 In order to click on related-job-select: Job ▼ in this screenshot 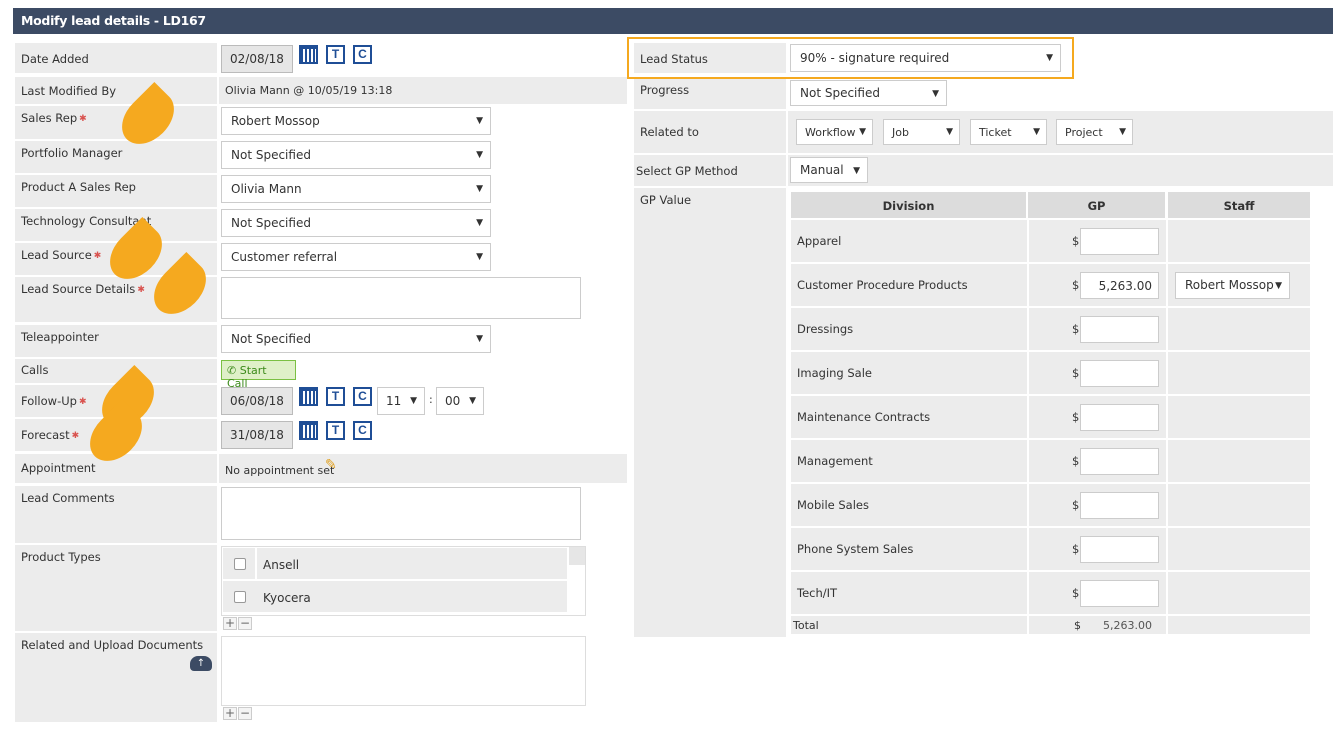, I will do `click(921, 132)`.